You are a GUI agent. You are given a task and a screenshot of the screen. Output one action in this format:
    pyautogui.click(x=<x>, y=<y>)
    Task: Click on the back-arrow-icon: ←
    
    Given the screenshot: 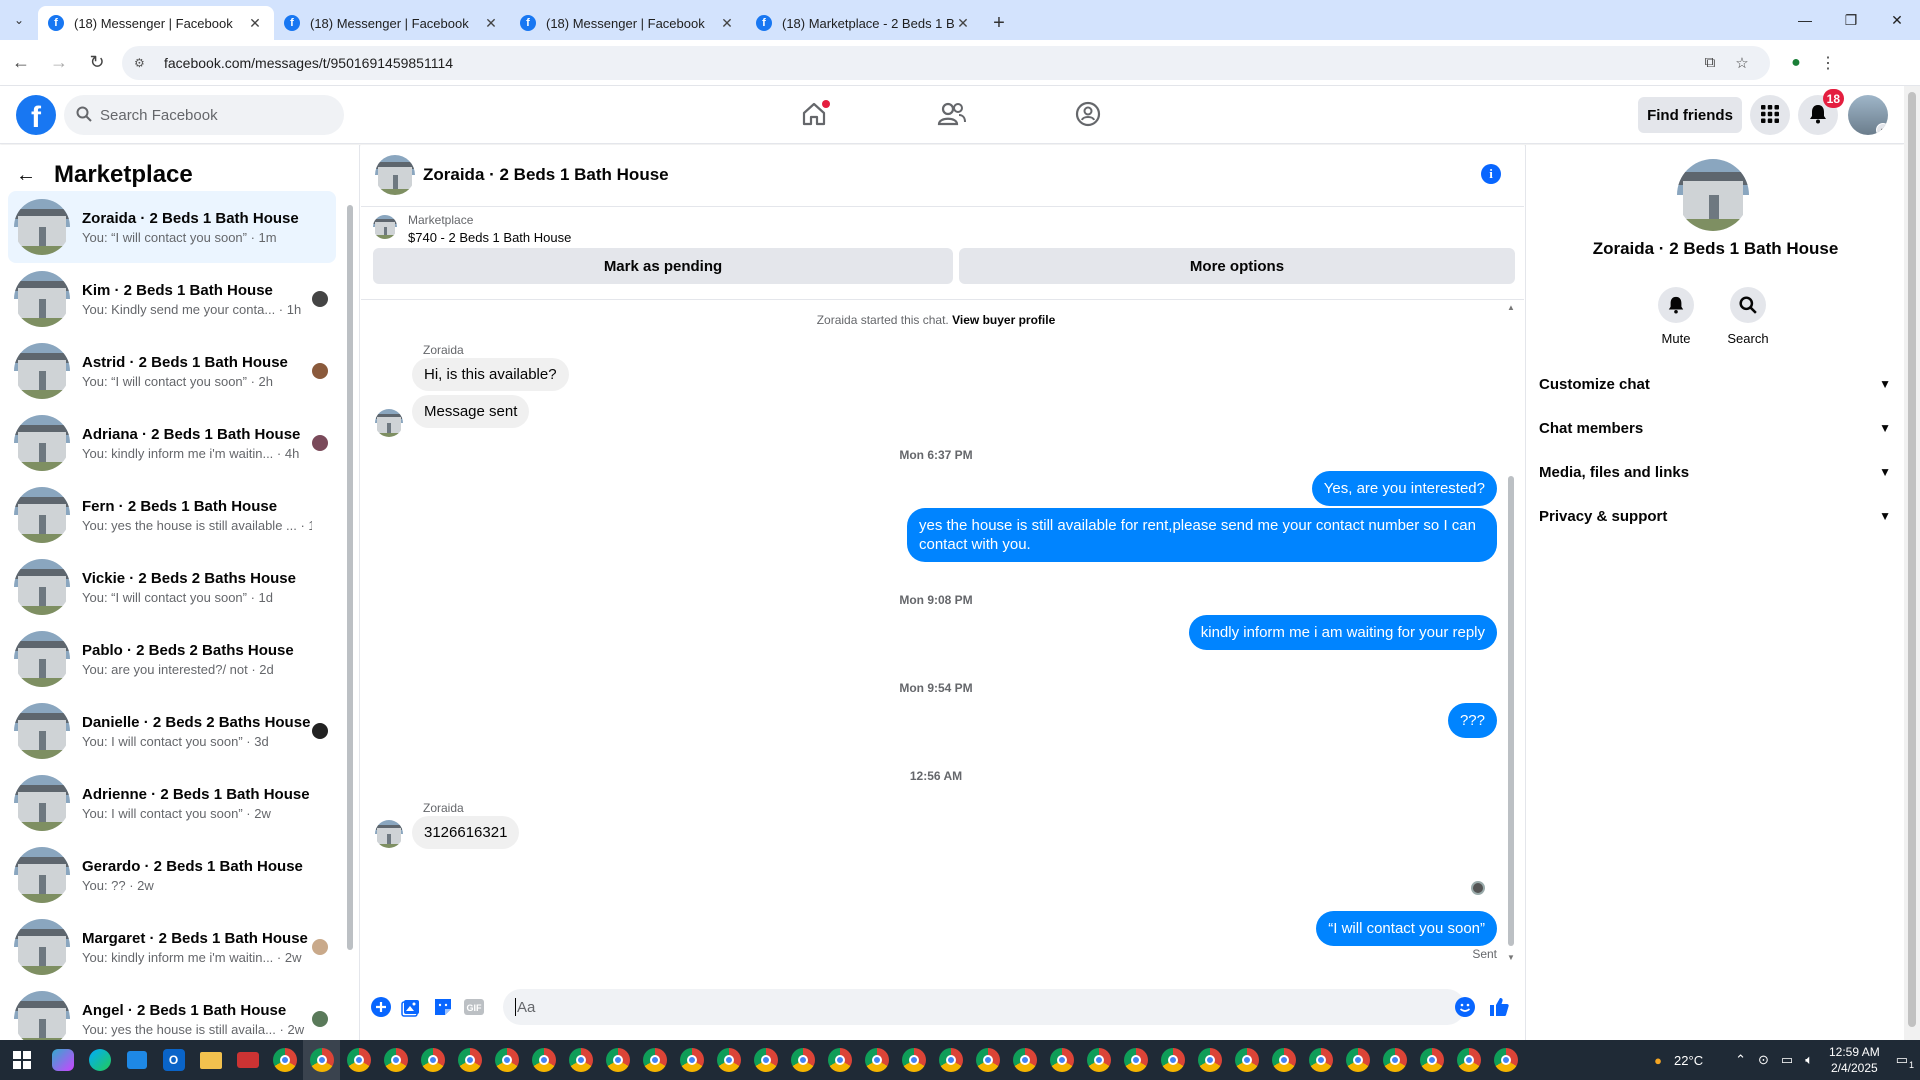 What is the action you would take?
    pyautogui.click(x=21, y=63)
    